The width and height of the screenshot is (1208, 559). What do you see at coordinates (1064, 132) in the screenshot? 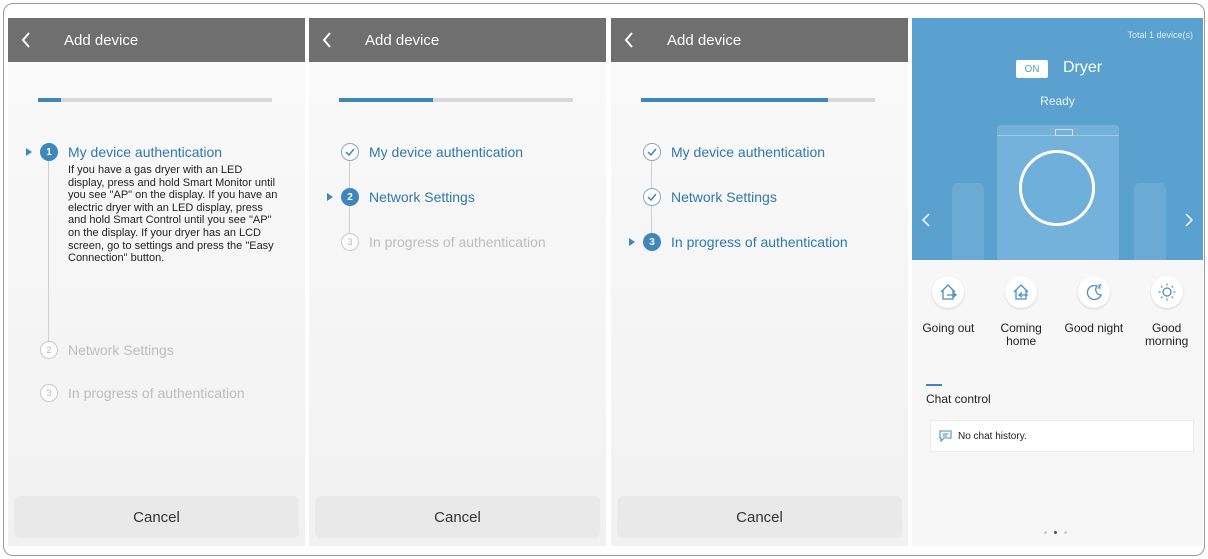
I see `dryer-display-slot` at bounding box center [1064, 132].